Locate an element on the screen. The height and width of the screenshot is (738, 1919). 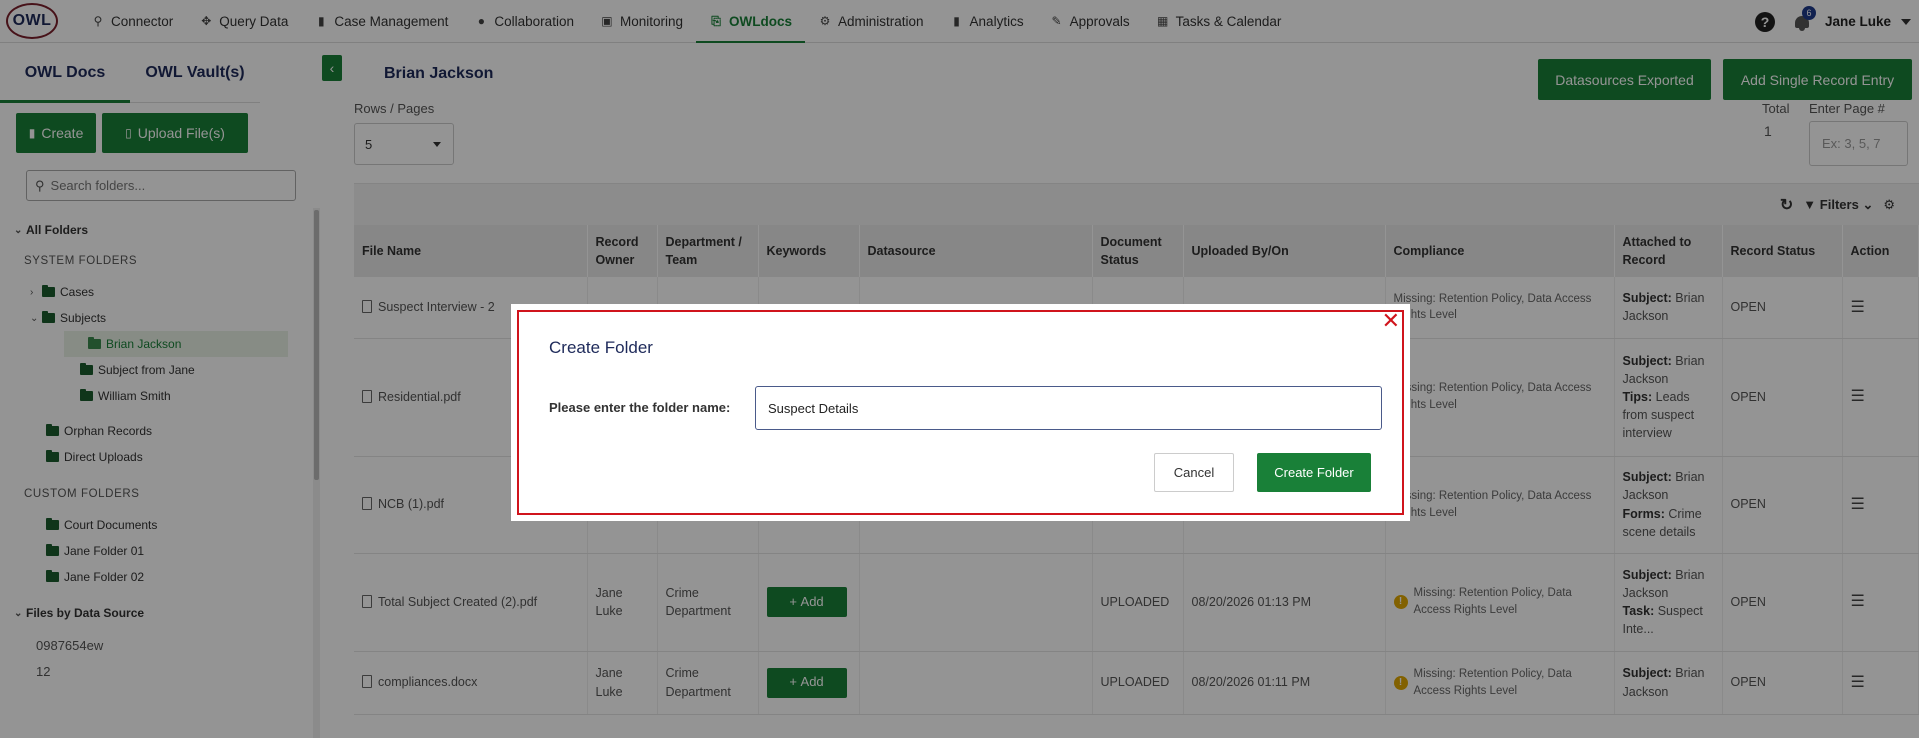
folder-name-input: Suspect Details is located at coordinates (1068, 408).